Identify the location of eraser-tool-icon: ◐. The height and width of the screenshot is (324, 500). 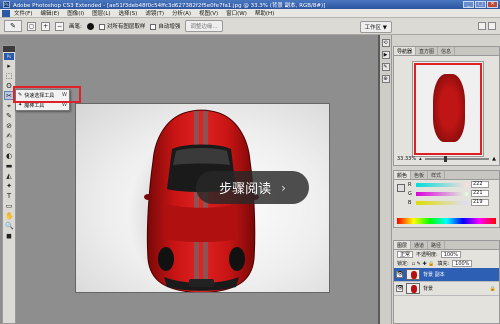
(9, 155).